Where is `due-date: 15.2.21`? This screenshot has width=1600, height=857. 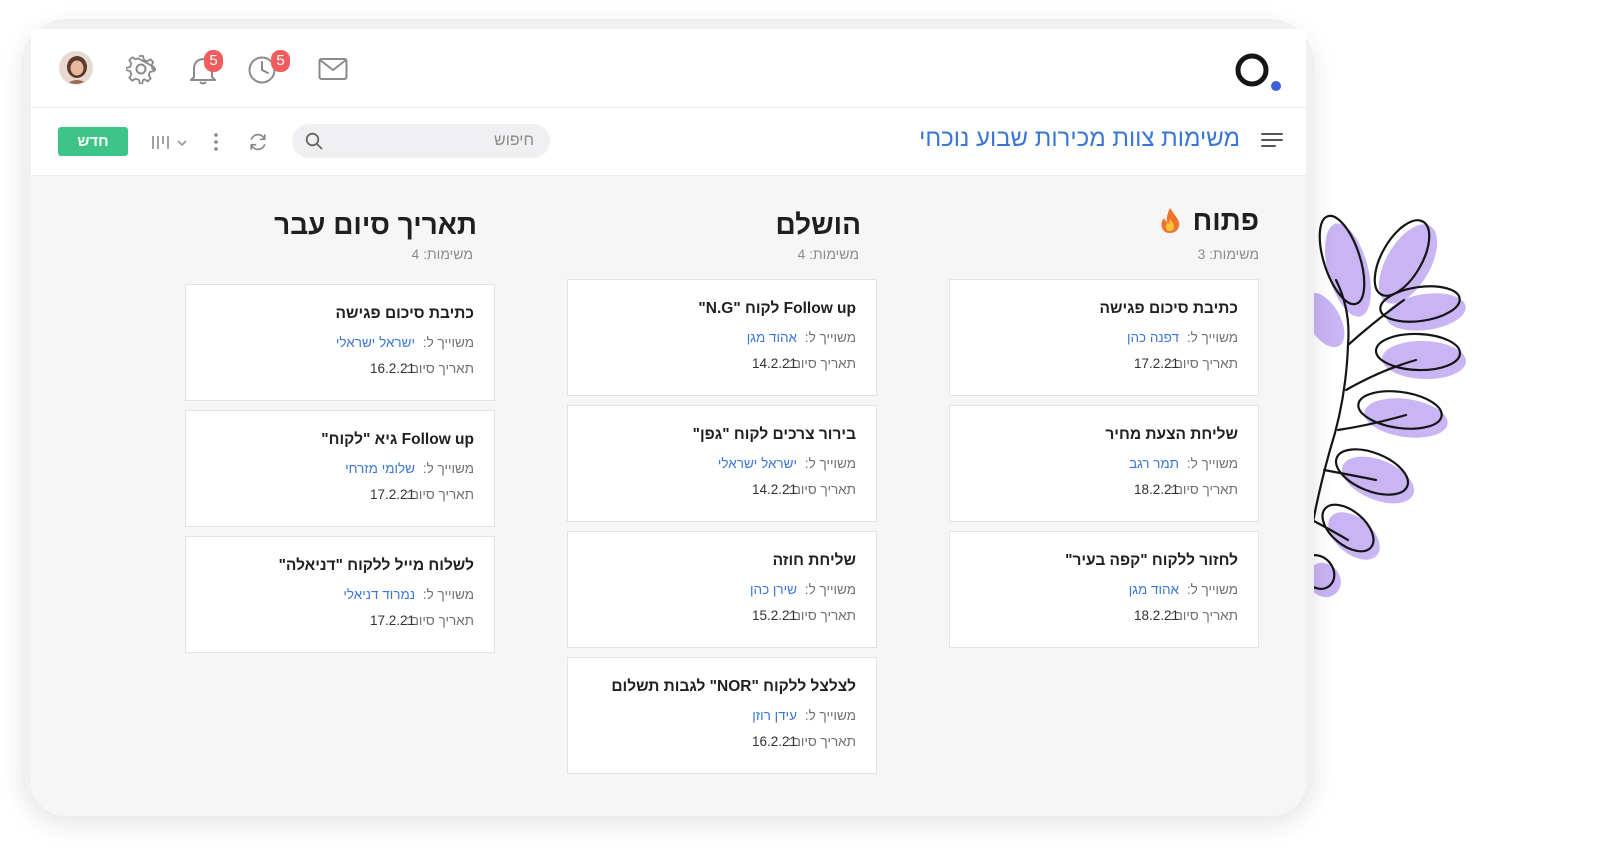 due-date: 15.2.21 is located at coordinates (774, 615).